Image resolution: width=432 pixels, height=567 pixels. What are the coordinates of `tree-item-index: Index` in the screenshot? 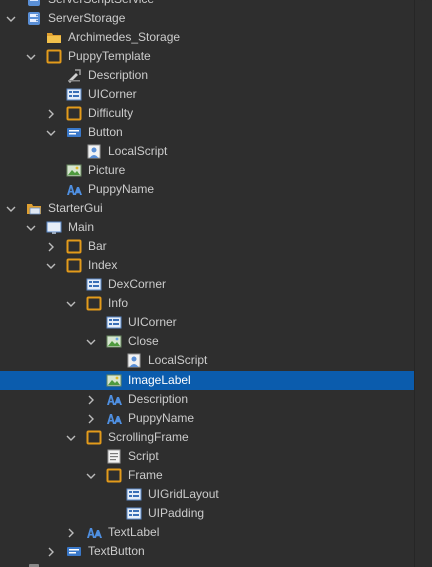 It's located at (207, 265).